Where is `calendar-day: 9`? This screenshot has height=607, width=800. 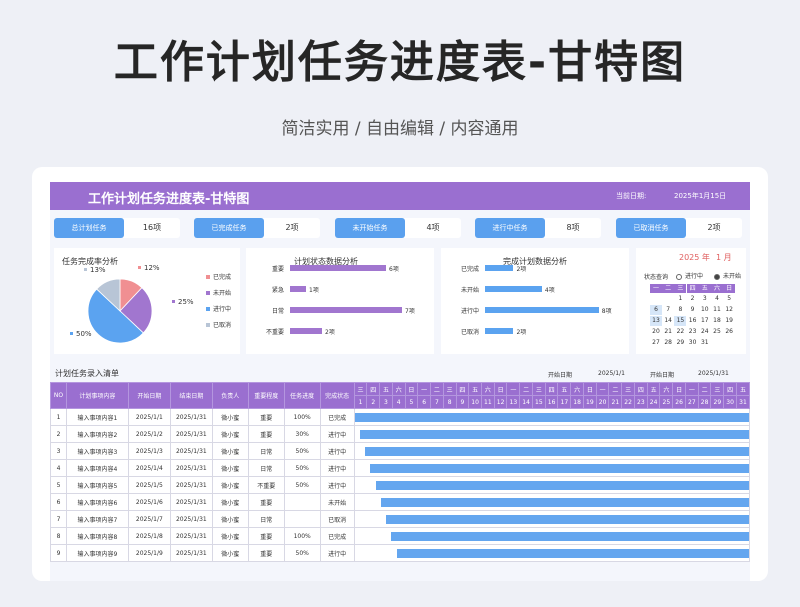 calendar-day: 9 is located at coordinates (693, 310).